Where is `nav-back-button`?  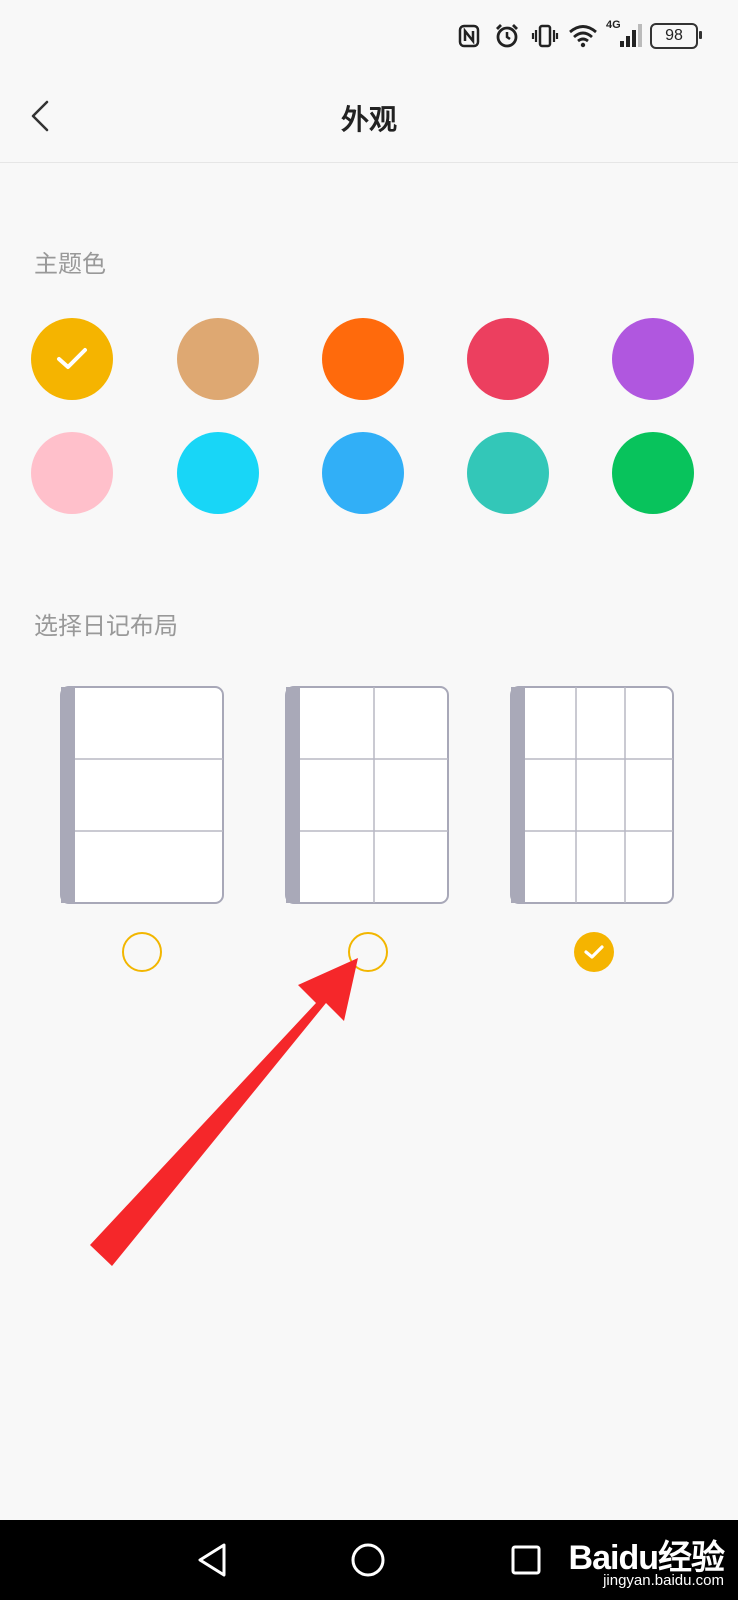 nav-back-button is located at coordinates (212, 1560).